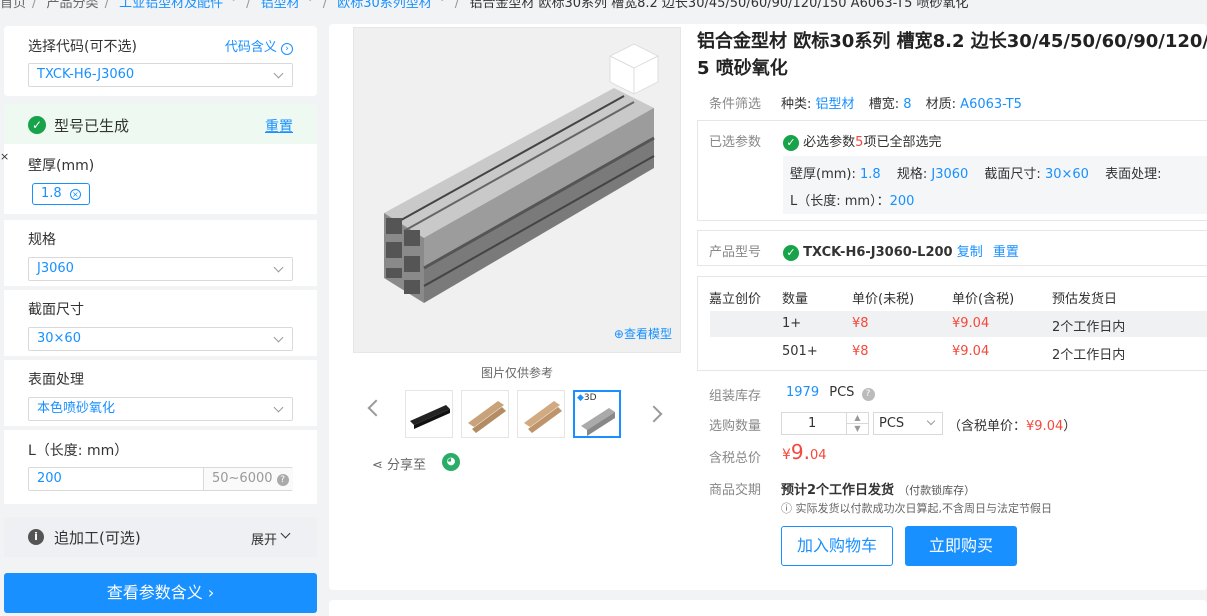  I want to click on spec-select: J3060, so click(160, 269).